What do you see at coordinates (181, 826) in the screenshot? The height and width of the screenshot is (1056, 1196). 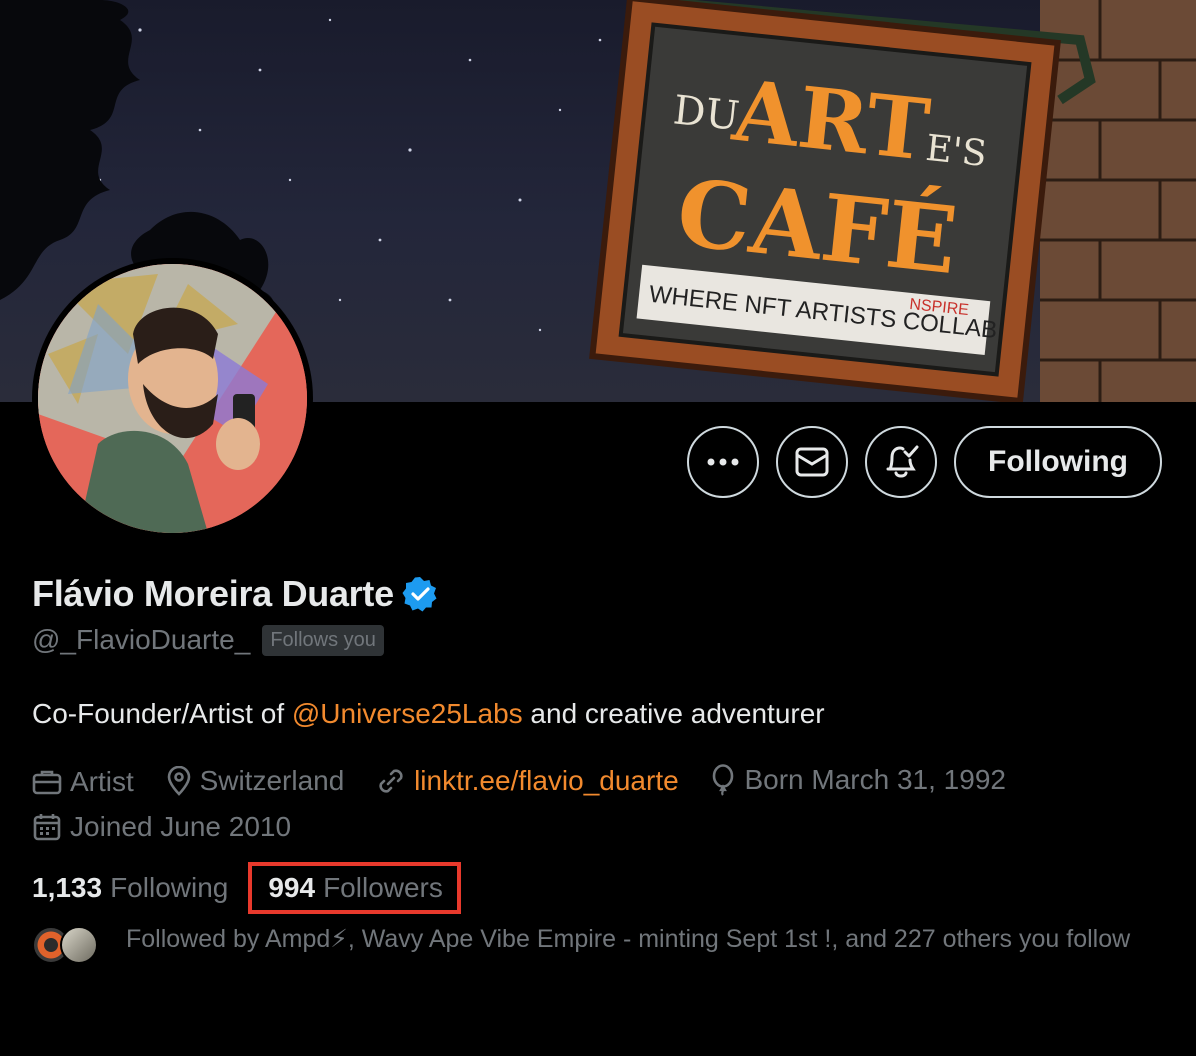 I see `joined-text: Joined June 2010` at bounding box center [181, 826].